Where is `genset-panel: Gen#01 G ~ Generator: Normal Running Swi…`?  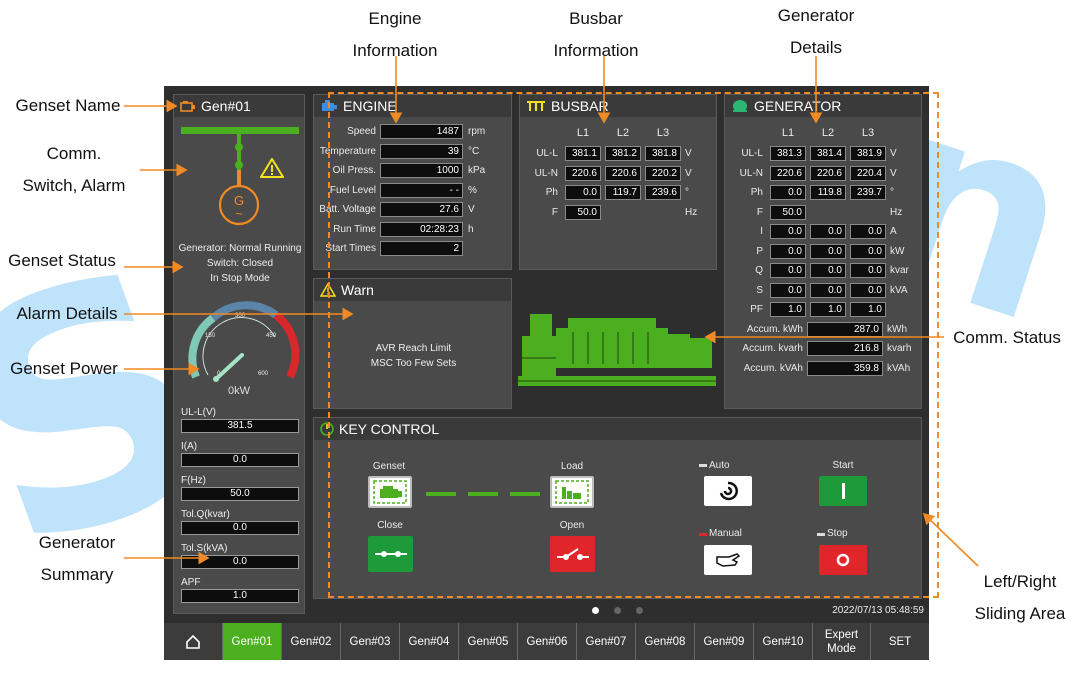
genset-panel: Gen#01 G ~ Generator: Normal Running Swi… is located at coordinates (239, 354).